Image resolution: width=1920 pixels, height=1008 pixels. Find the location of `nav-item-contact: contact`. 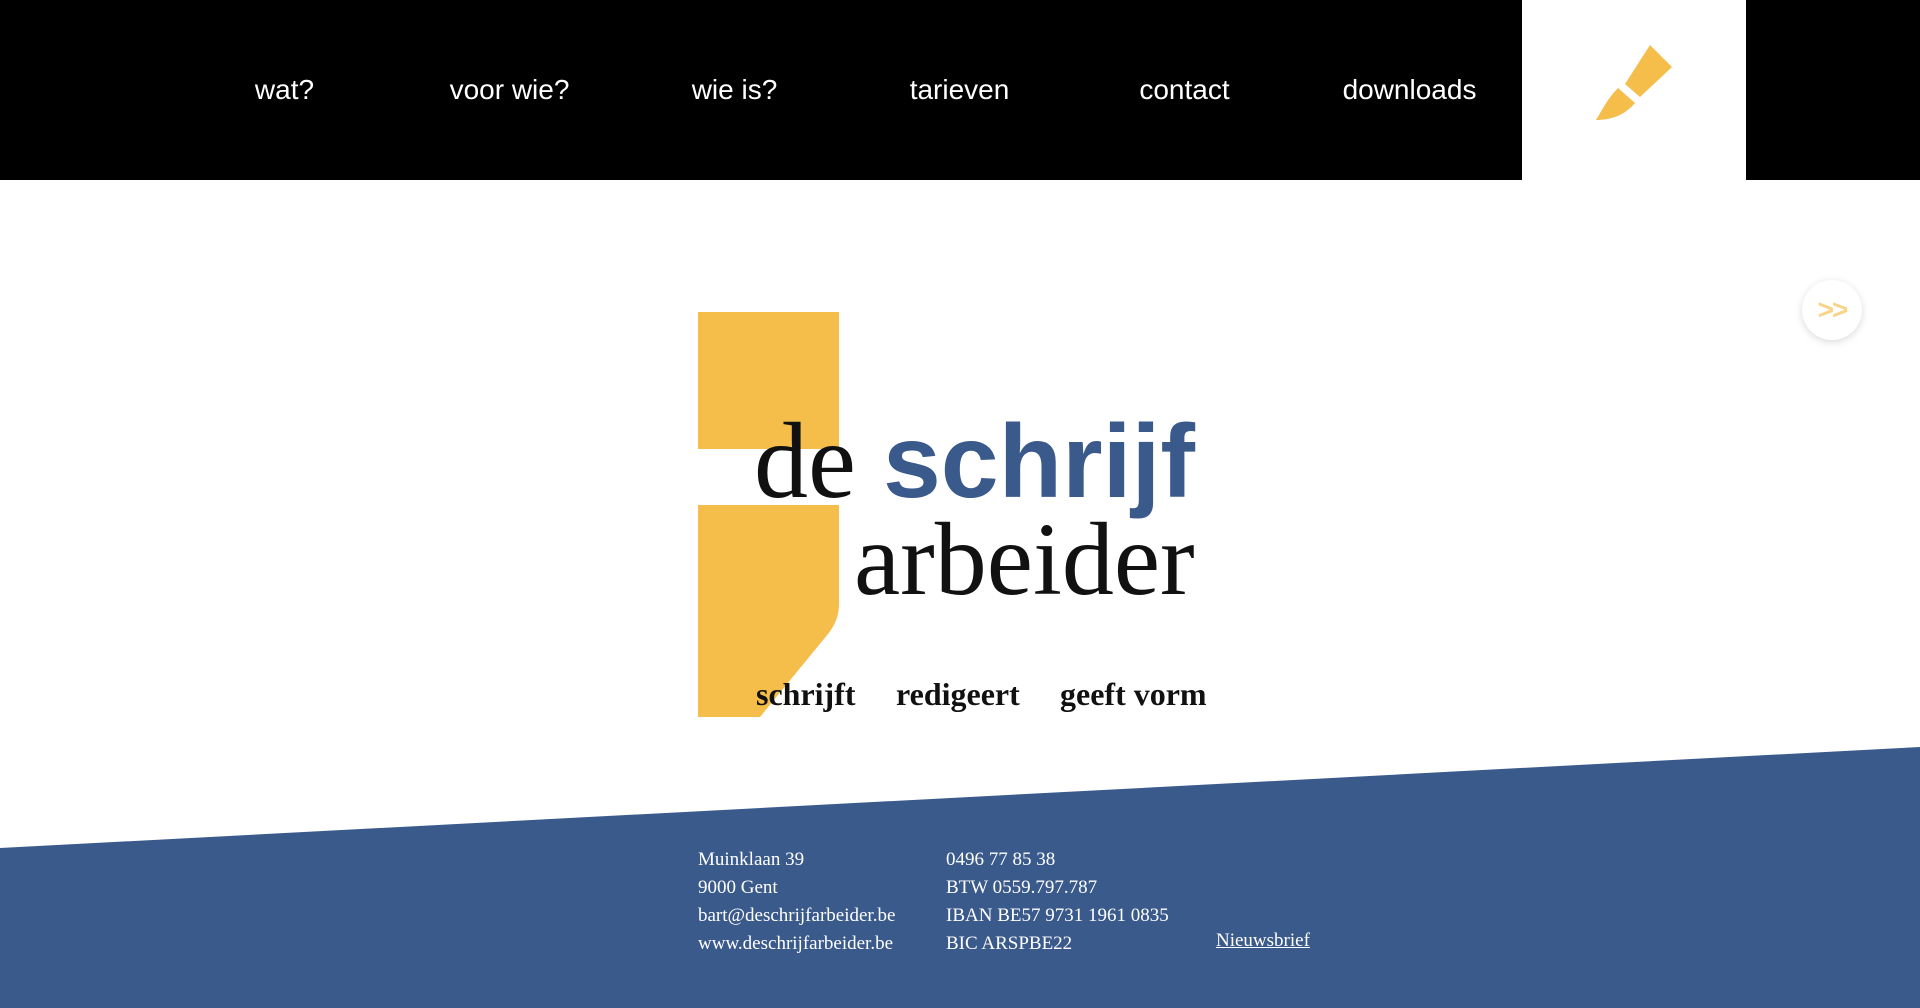

nav-item-contact: contact is located at coordinates (1184, 90).